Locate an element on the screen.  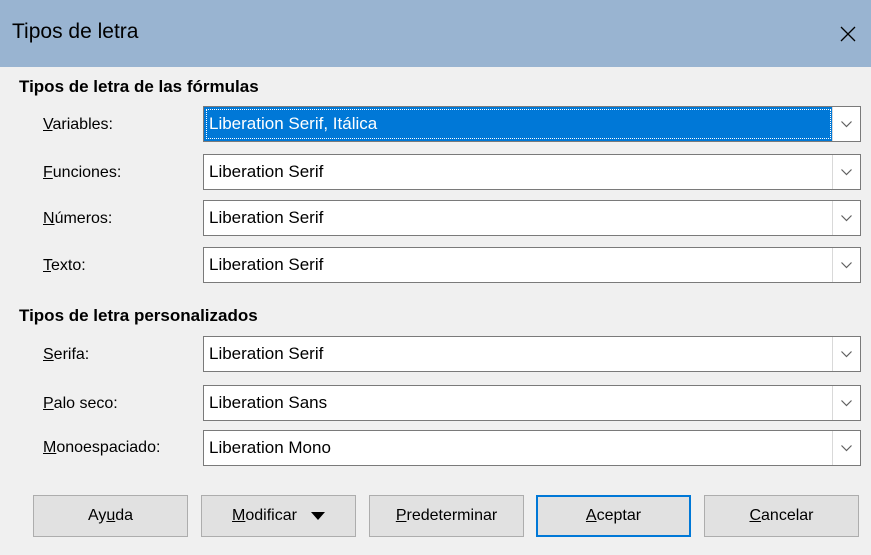
custom-fonts-heading: Tipos de letra personalizados is located at coordinates (138, 315).